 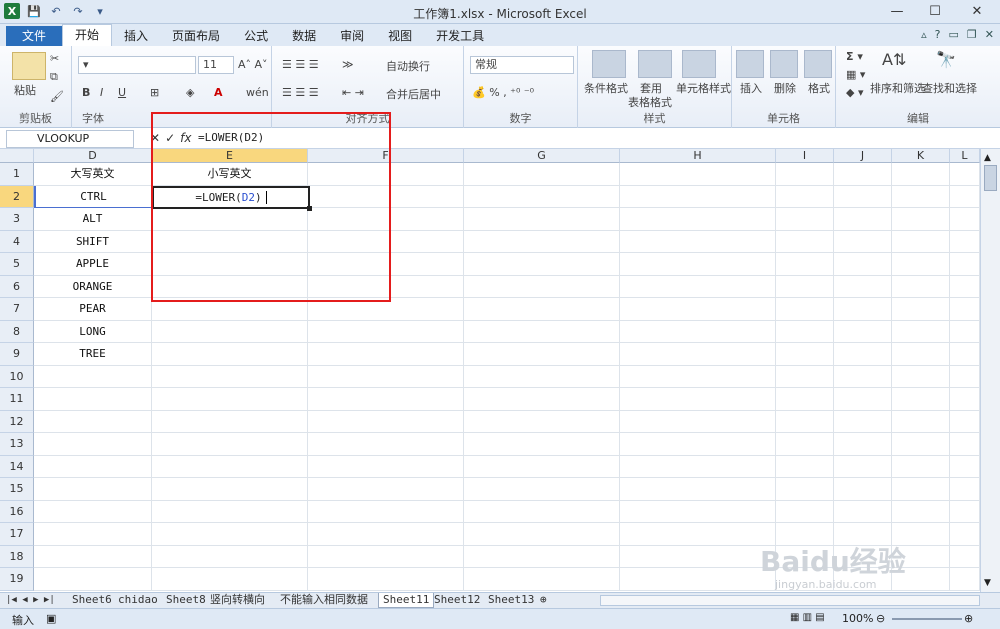 What do you see at coordinates (218, 92) in the screenshot?
I see `font-color-icon: A` at bounding box center [218, 92].